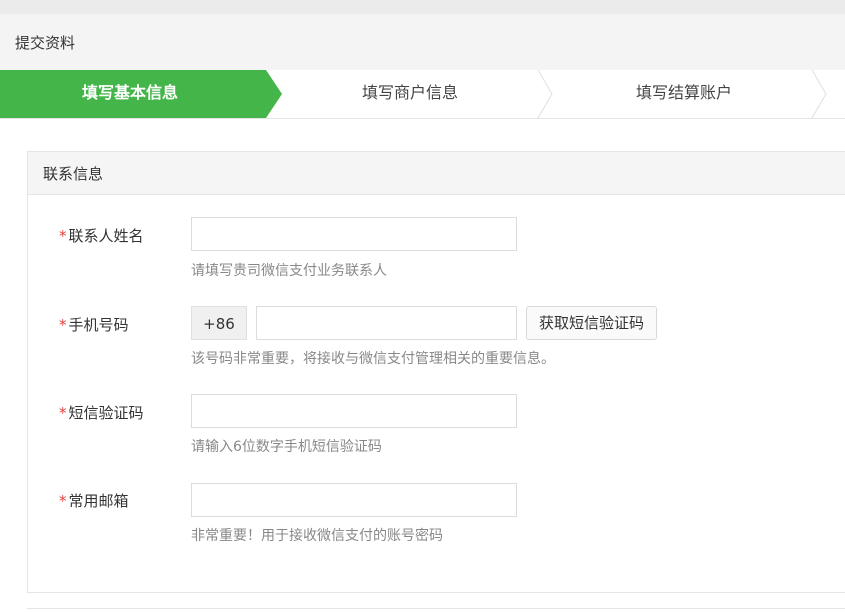  I want to click on sms-code-label: * 短信验证码, so click(101, 412).